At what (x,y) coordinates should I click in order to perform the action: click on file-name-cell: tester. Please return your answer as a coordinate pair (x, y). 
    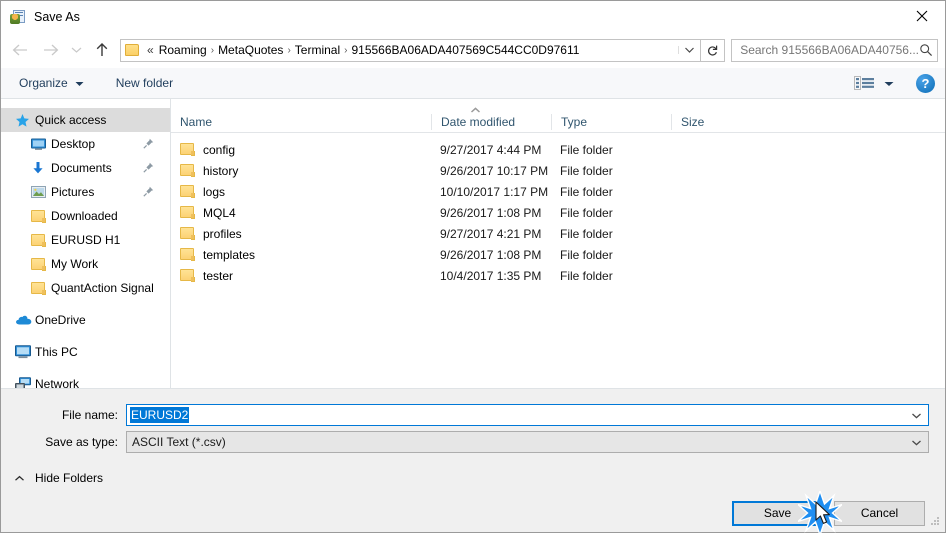
    Looking at the image, I should click on (301, 276).